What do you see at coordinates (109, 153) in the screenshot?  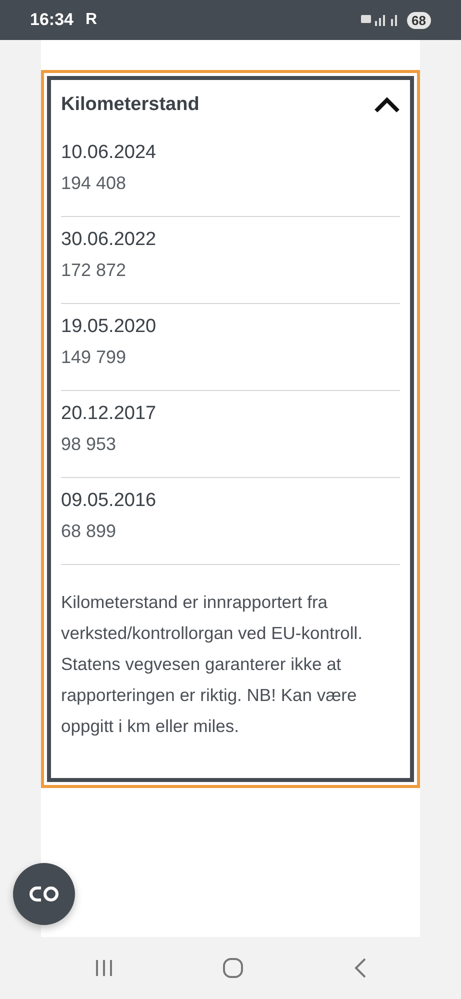 I see `reading-date: 10.06.2024` at bounding box center [109, 153].